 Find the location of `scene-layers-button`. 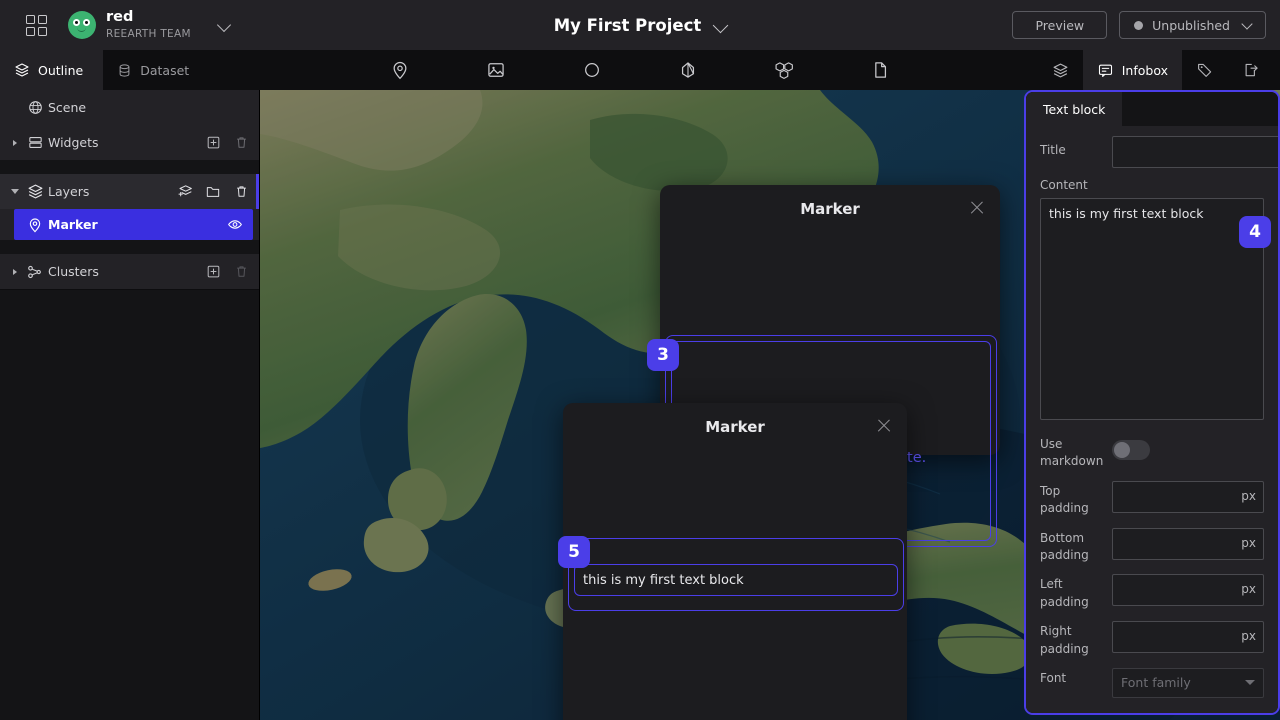

scene-layers-button is located at coordinates (1060, 70).